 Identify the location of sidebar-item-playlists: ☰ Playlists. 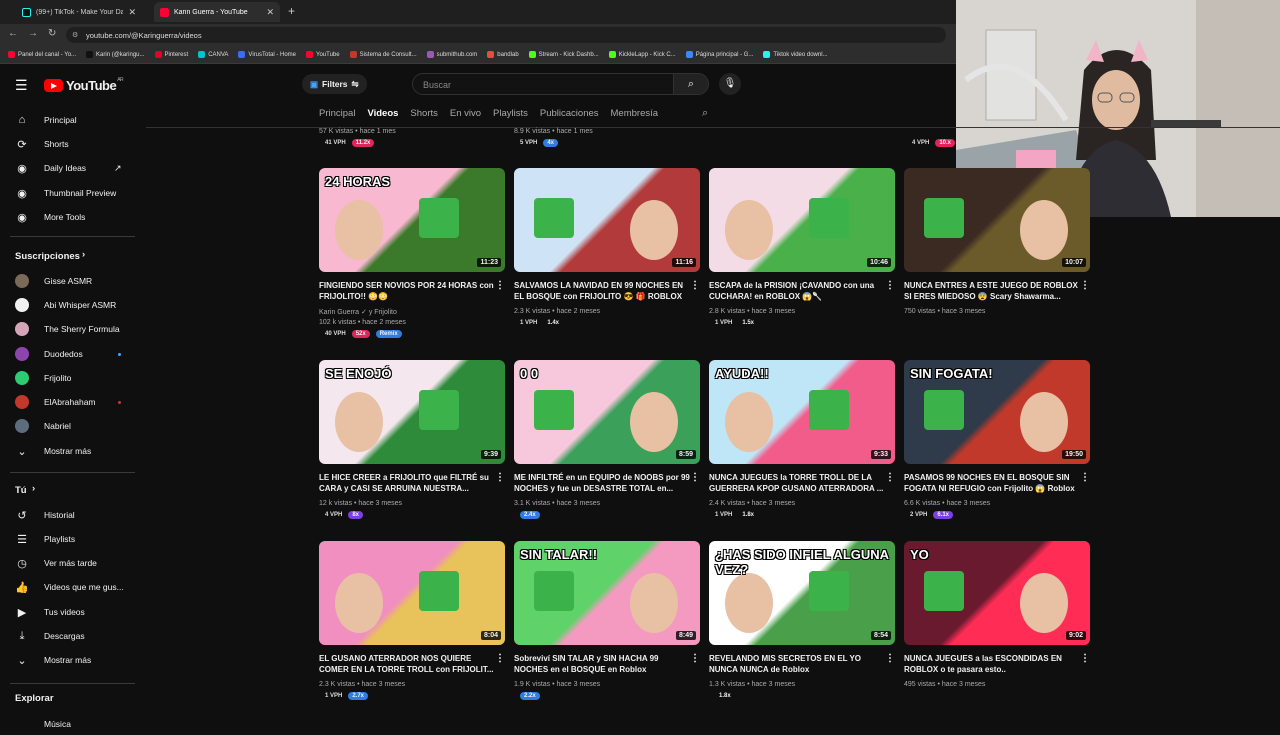
(72, 539).